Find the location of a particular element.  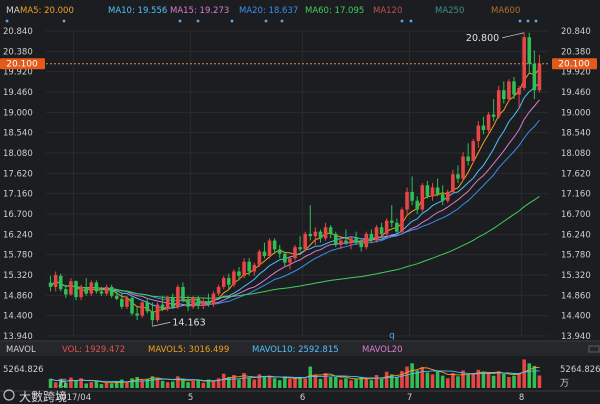

current-price-left-label: 20.100 is located at coordinates (22, 65).